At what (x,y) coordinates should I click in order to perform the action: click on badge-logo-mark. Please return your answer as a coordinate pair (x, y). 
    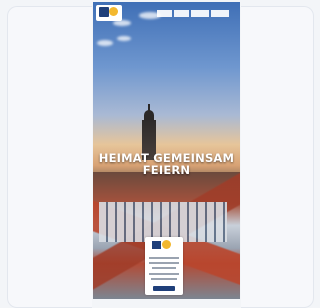
    Looking at the image, I should click on (156, 245).